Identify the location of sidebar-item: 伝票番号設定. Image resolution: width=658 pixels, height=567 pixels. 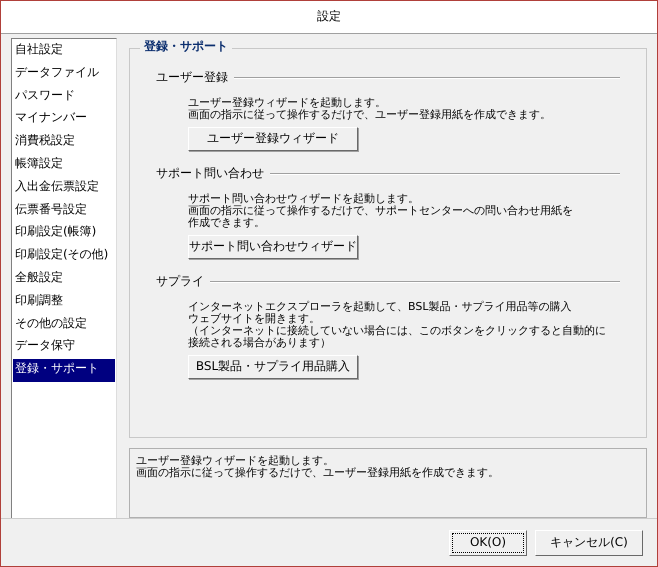
(64, 211).